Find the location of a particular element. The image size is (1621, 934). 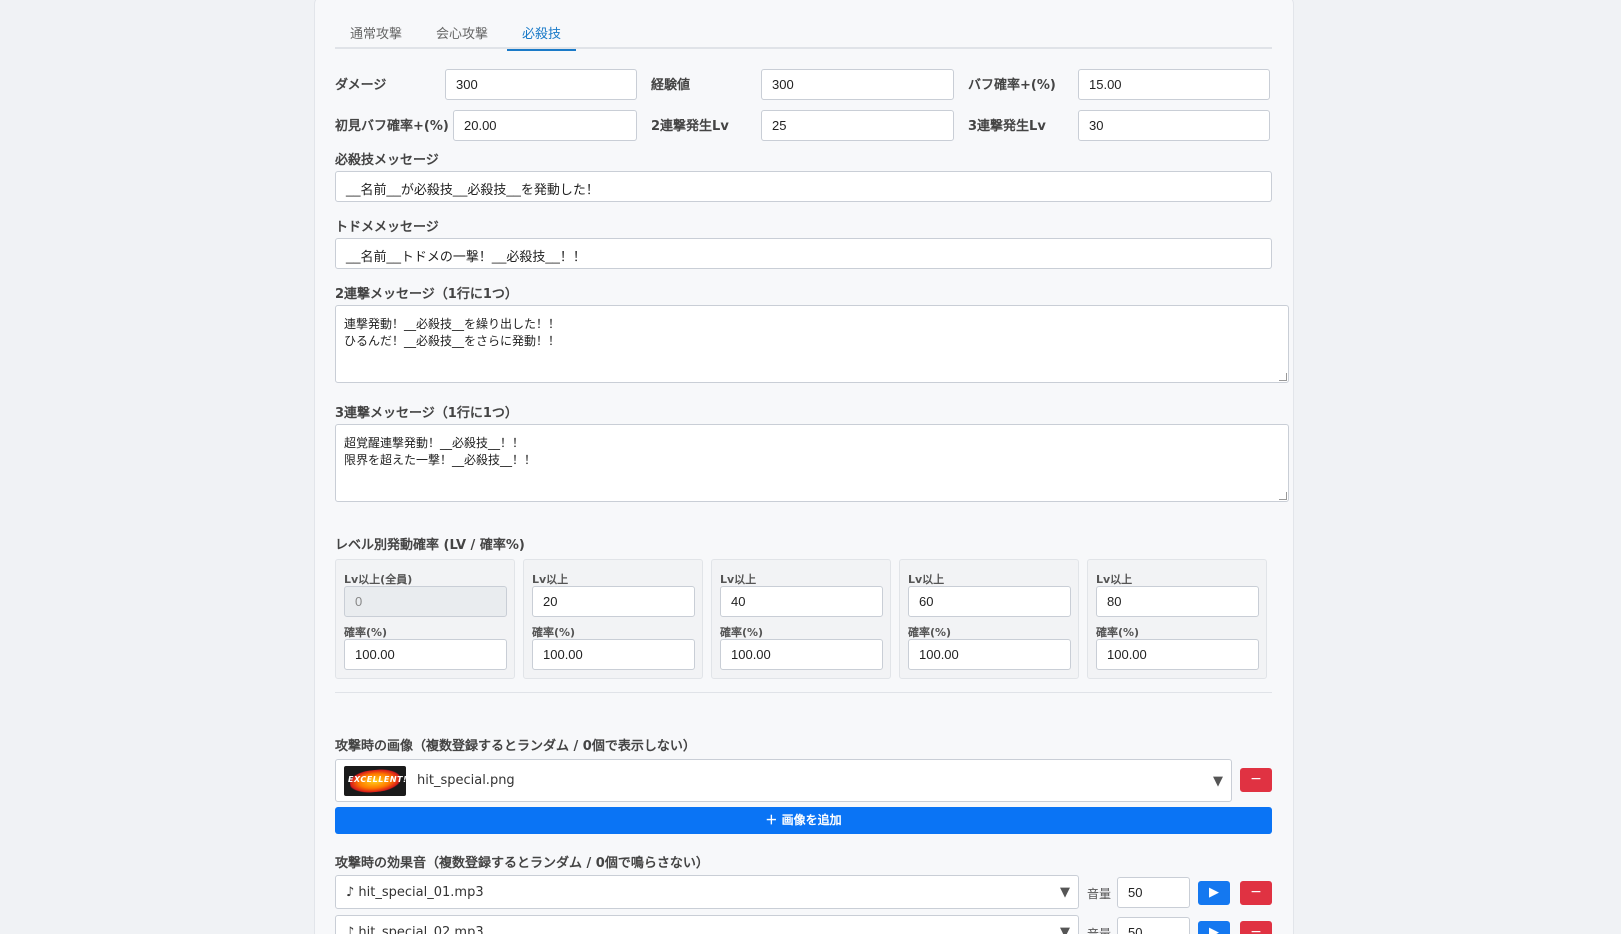

level-input: 80 is located at coordinates (1177, 601).